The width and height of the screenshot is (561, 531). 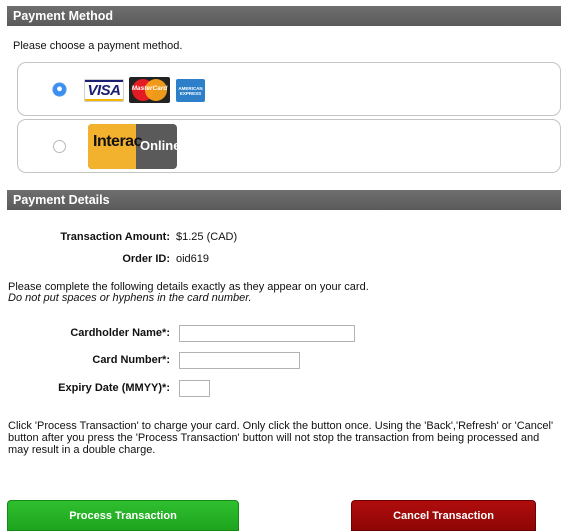 What do you see at coordinates (149, 90) in the screenshot?
I see `mastercard-logo: MasterCard` at bounding box center [149, 90].